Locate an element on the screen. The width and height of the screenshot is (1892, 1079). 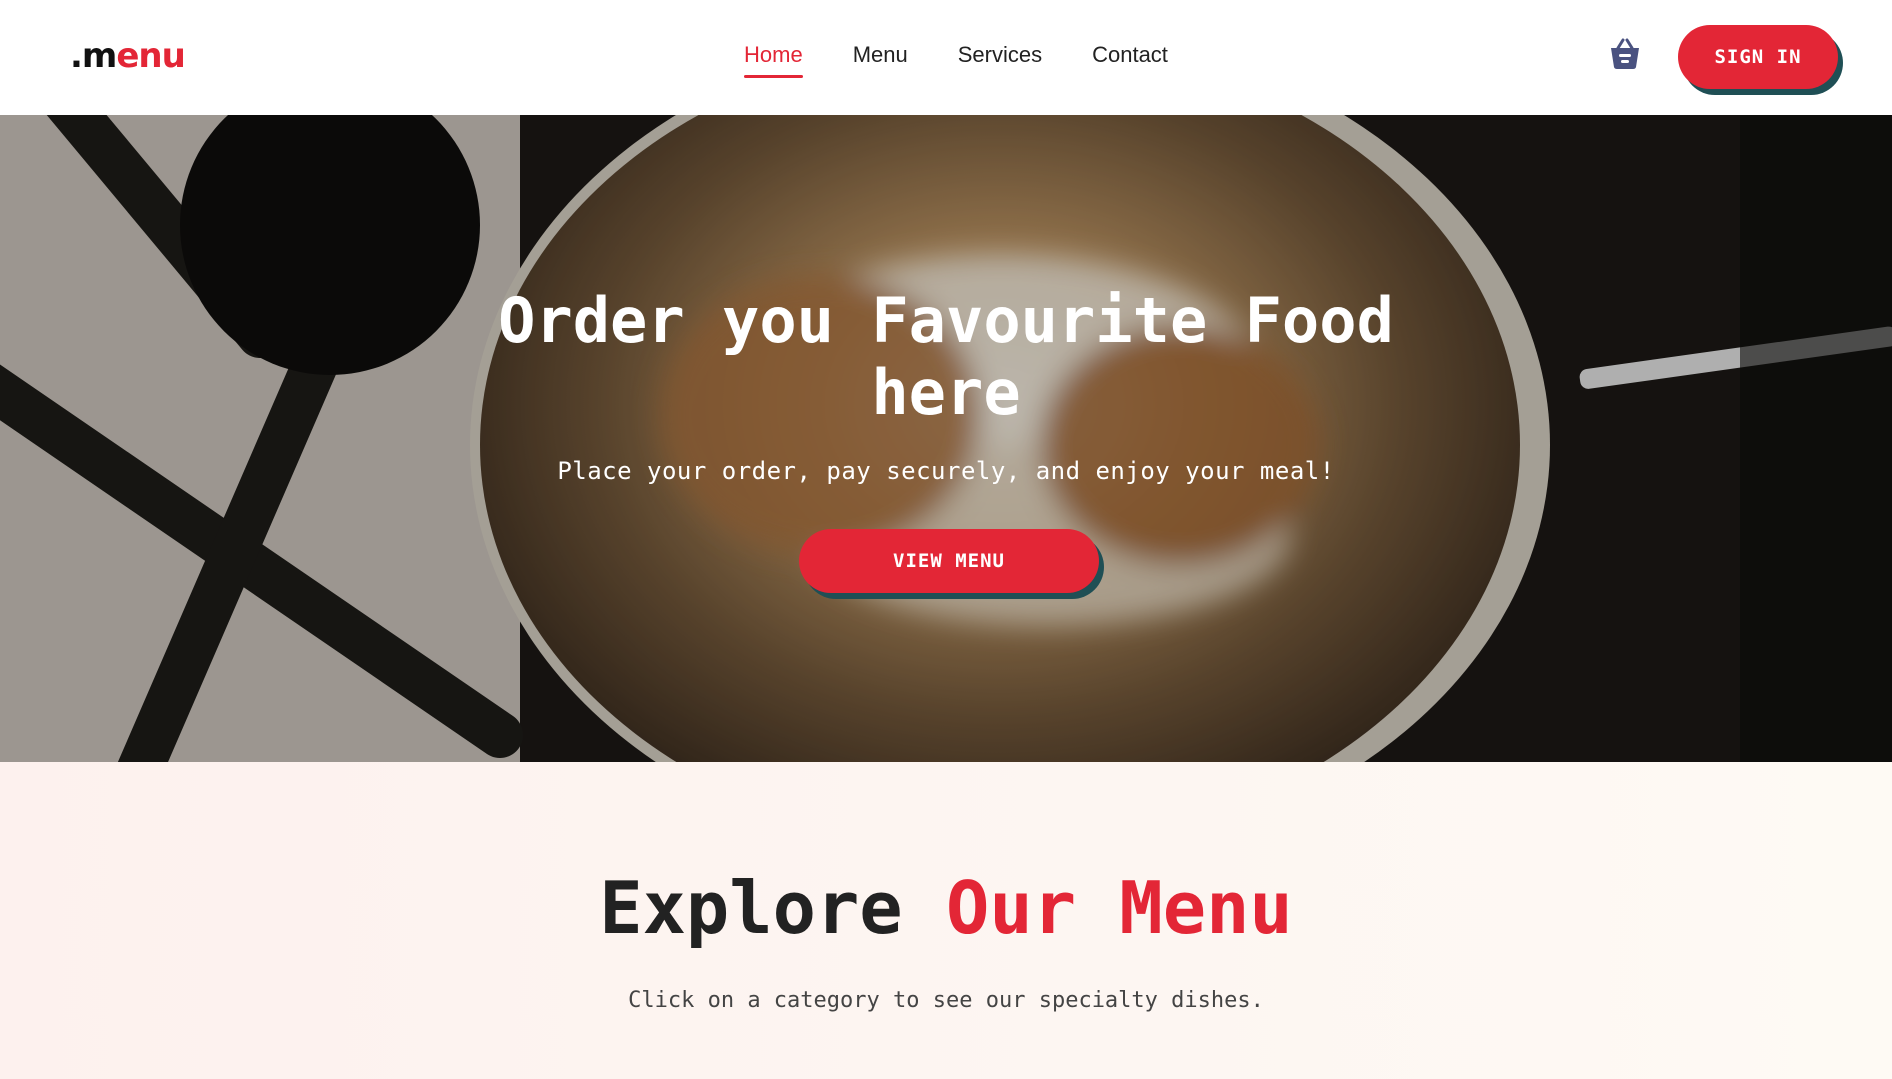
explore-title-accent: Our Menu is located at coordinates (1119, 908).